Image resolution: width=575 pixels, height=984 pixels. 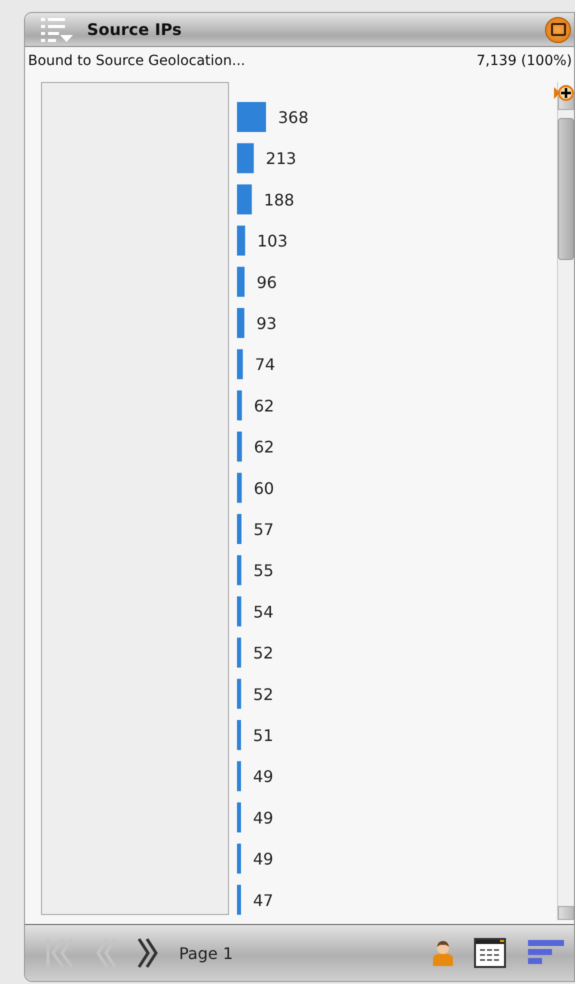 What do you see at coordinates (265, 364) in the screenshot?
I see `bar-value: 74` at bounding box center [265, 364].